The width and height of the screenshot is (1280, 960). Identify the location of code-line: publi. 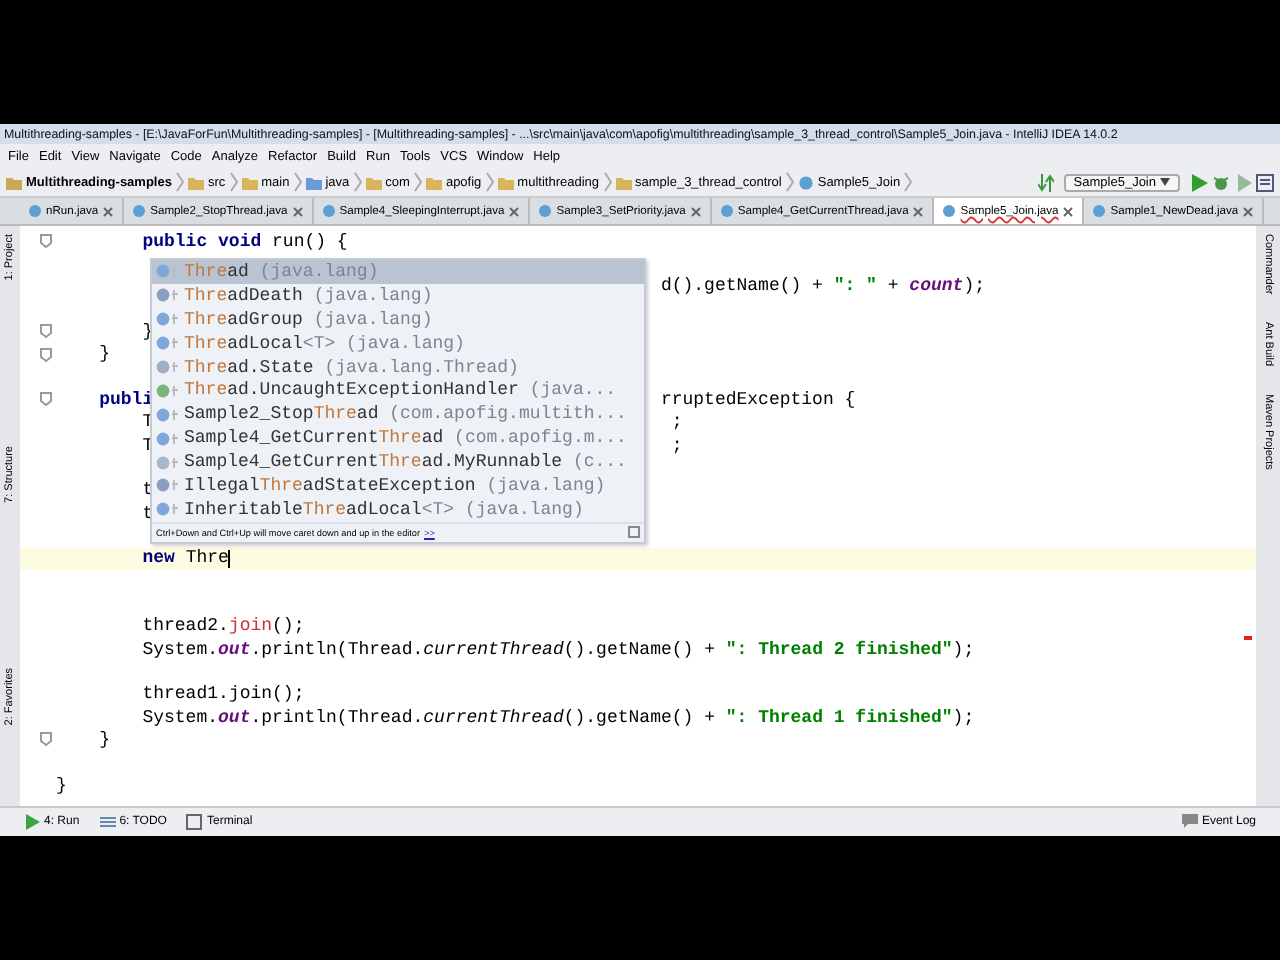
(125, 399).